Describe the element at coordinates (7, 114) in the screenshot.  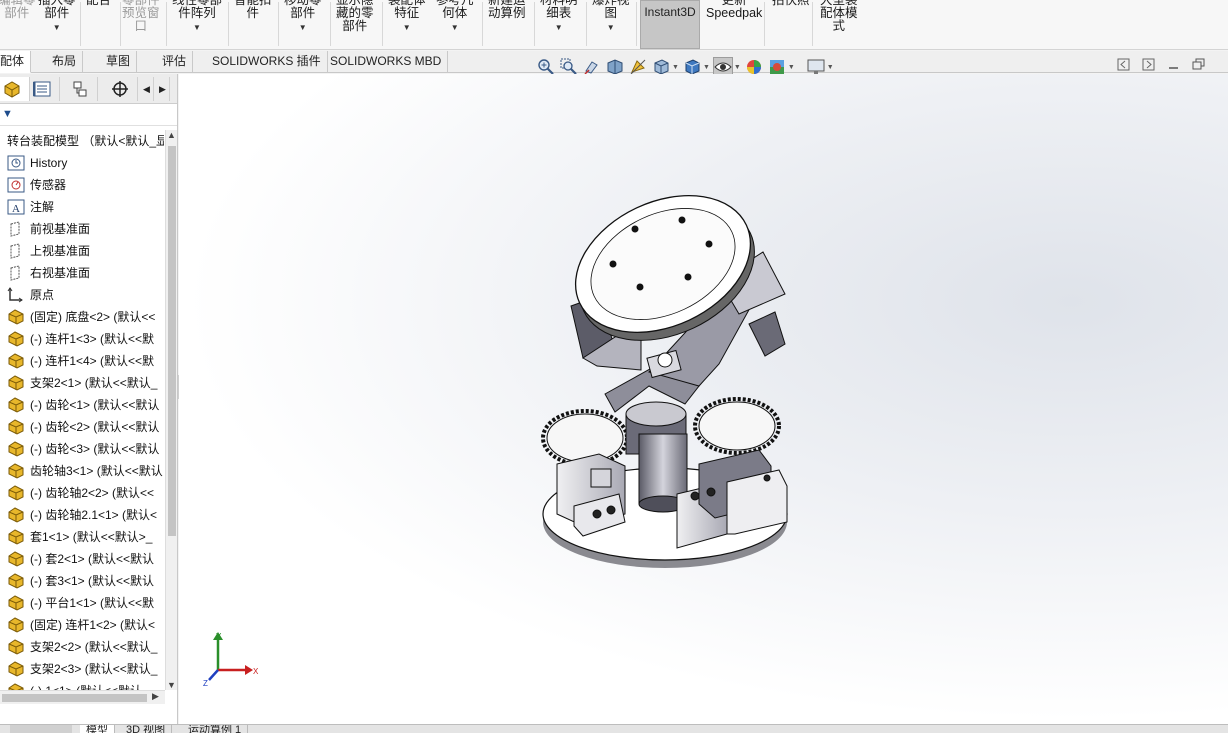
I see `filter-icon: ▼` at that location.